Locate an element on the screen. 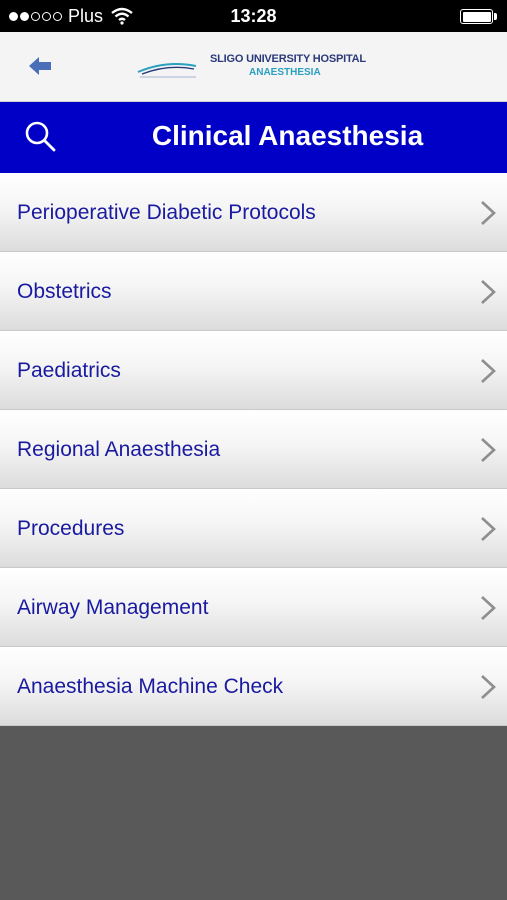 The width and height of the screenshot is (507, 900). page-title: Clinical Anaesthesia is located at coordinates (287, 135).